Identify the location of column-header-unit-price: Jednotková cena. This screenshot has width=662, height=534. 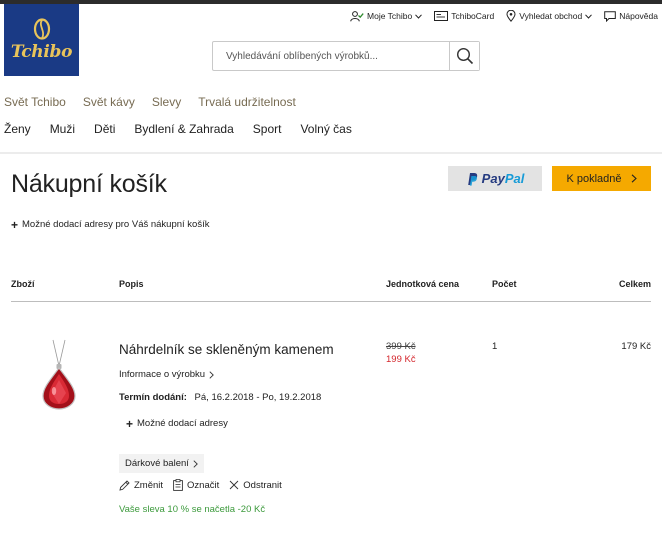
(423, 284).